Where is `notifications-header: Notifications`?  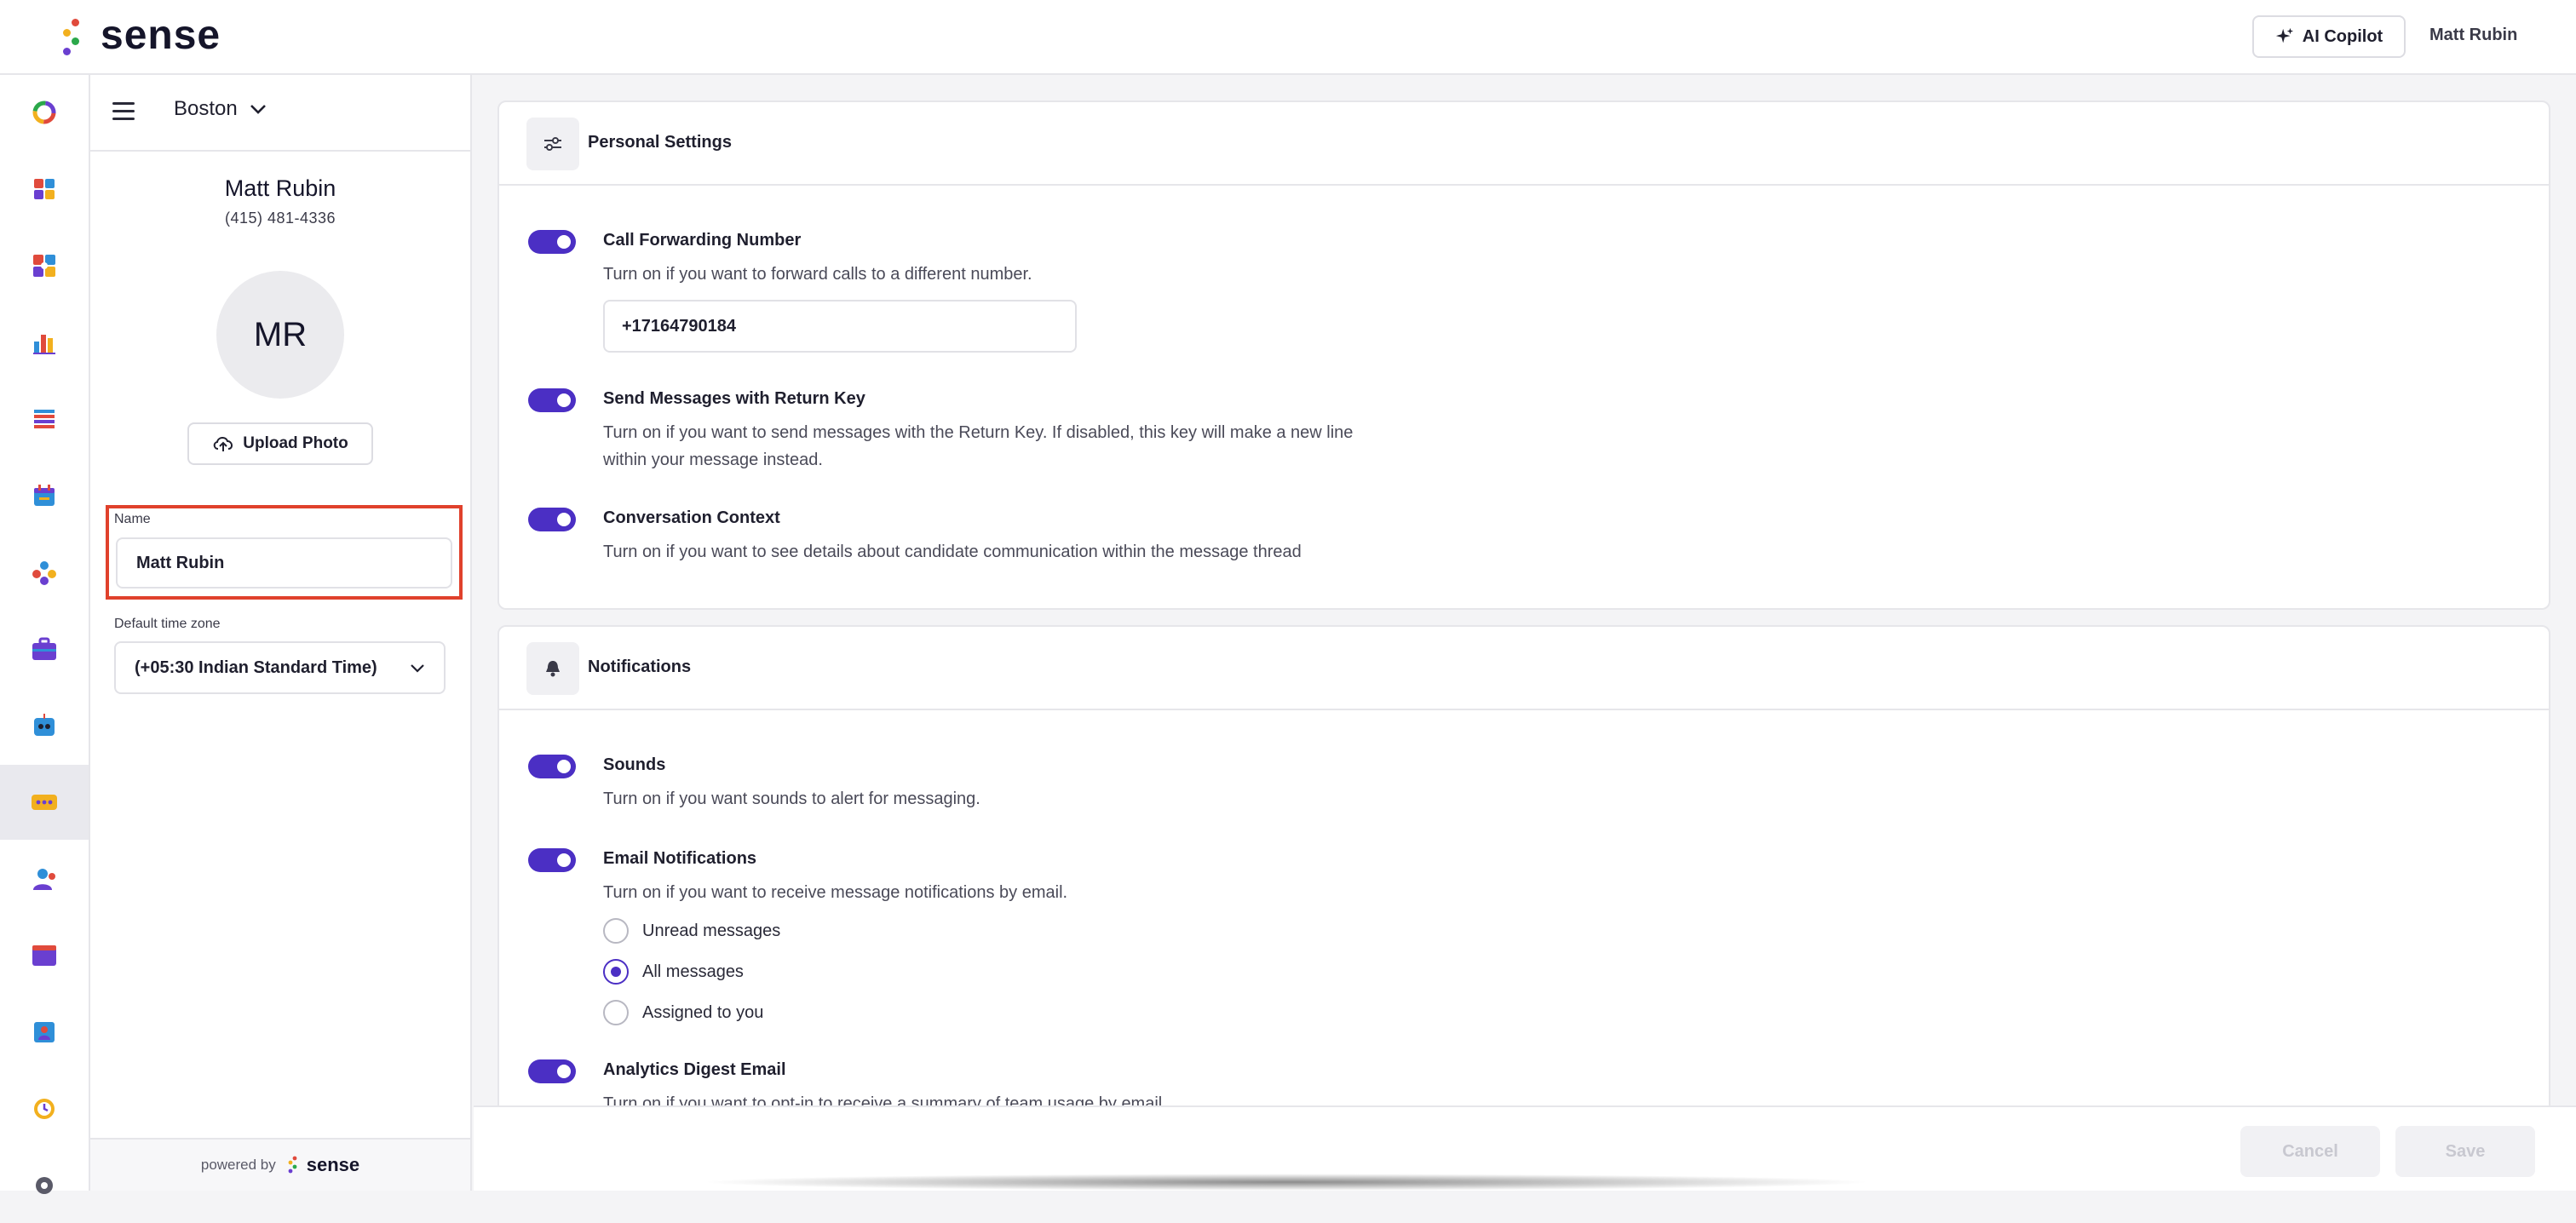 notifications-header: Notifications is located at coordinates (1524, 669).